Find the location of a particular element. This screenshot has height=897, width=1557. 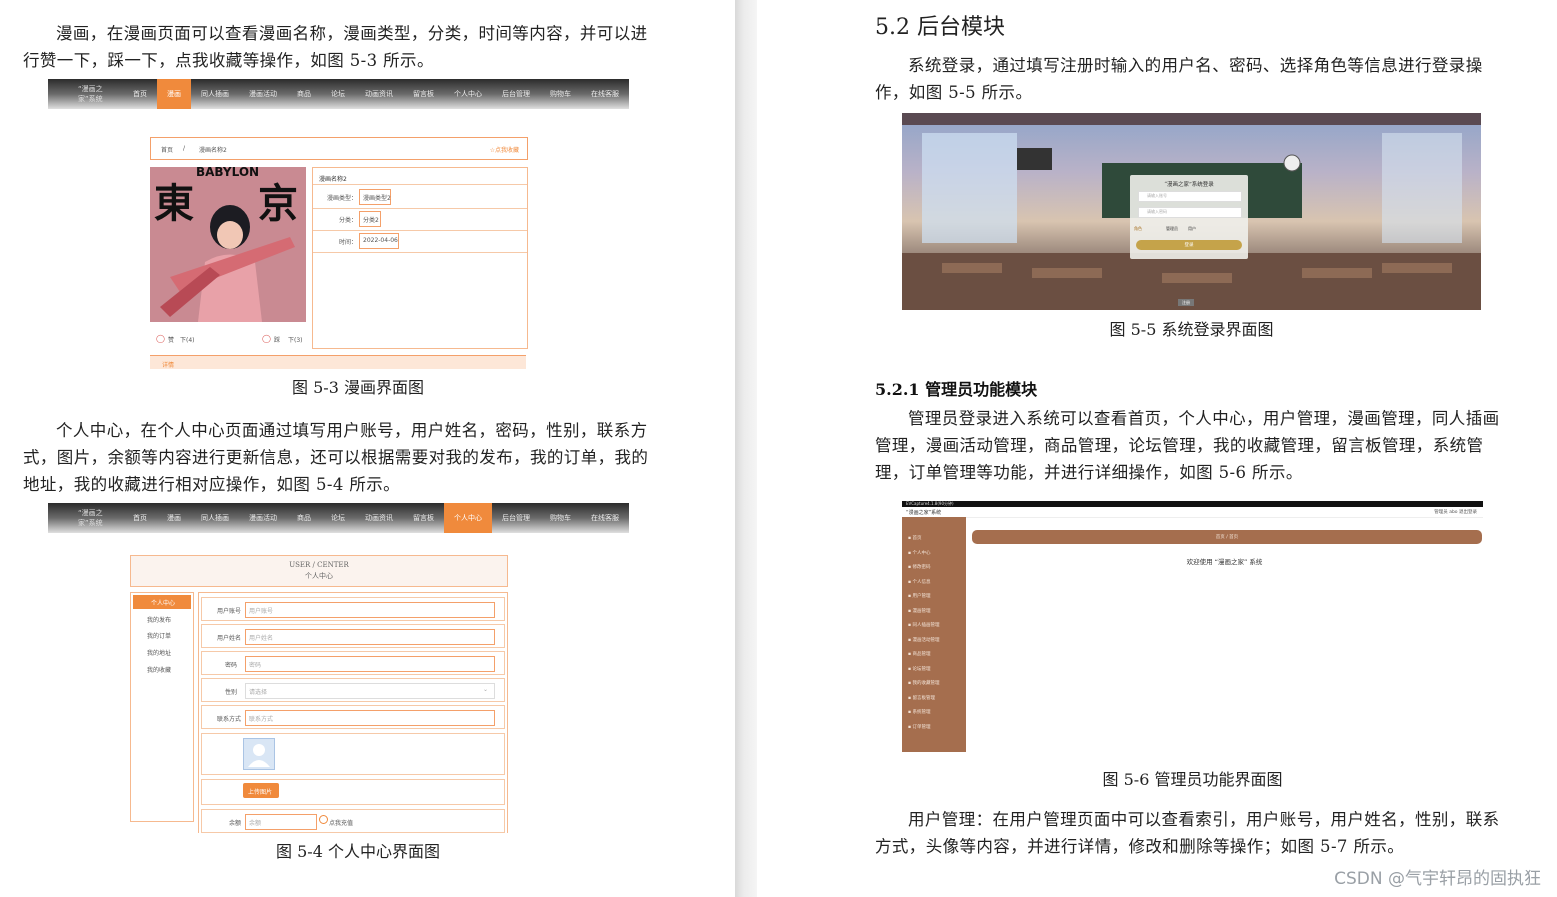

menu-item: 我的收藏 is located at coordinates (159, 669).